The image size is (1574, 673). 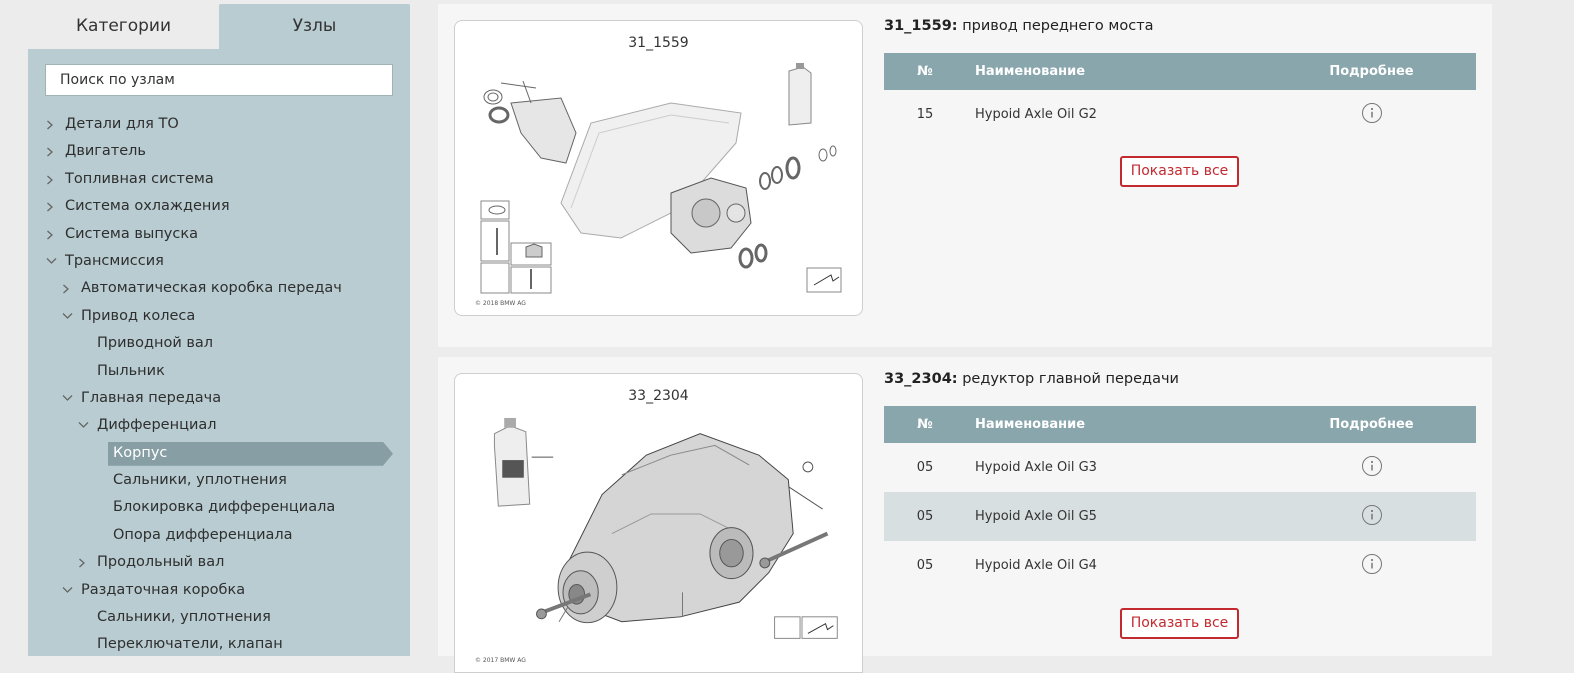 What do you see at coordinates (131, 370) in the screenshot?
I see `sidebar-tree-label: Пыльник` at bounding box center [131, 370].